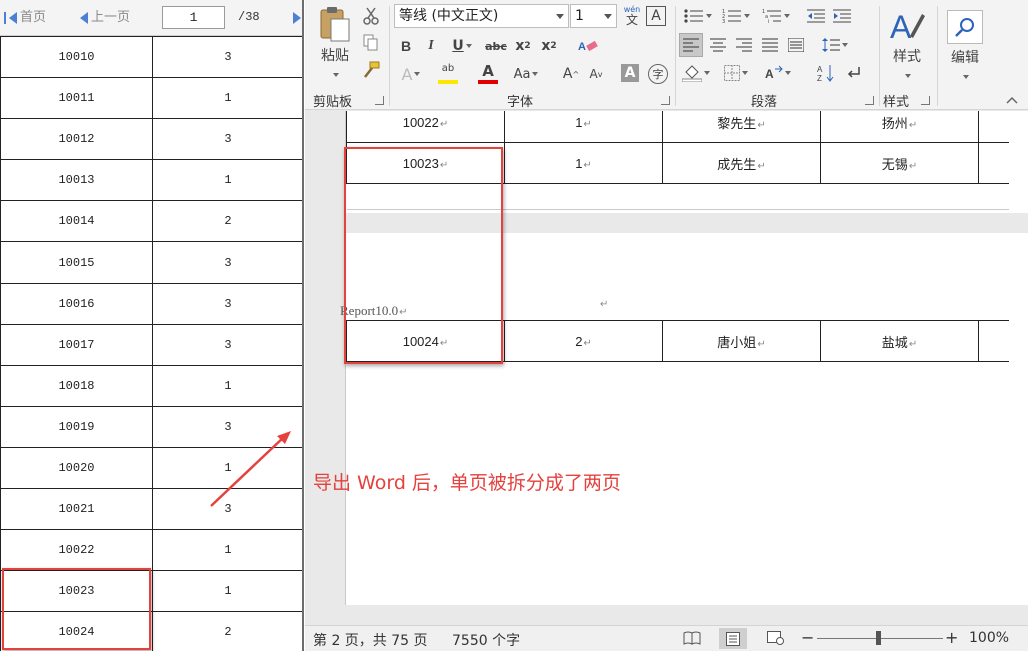 The height and width of the screenshot is (651, 1028). What do you see at coordinates (462, 46) in the screenshot?
I see `underline-icon: U` at bounding box center [462, 46].